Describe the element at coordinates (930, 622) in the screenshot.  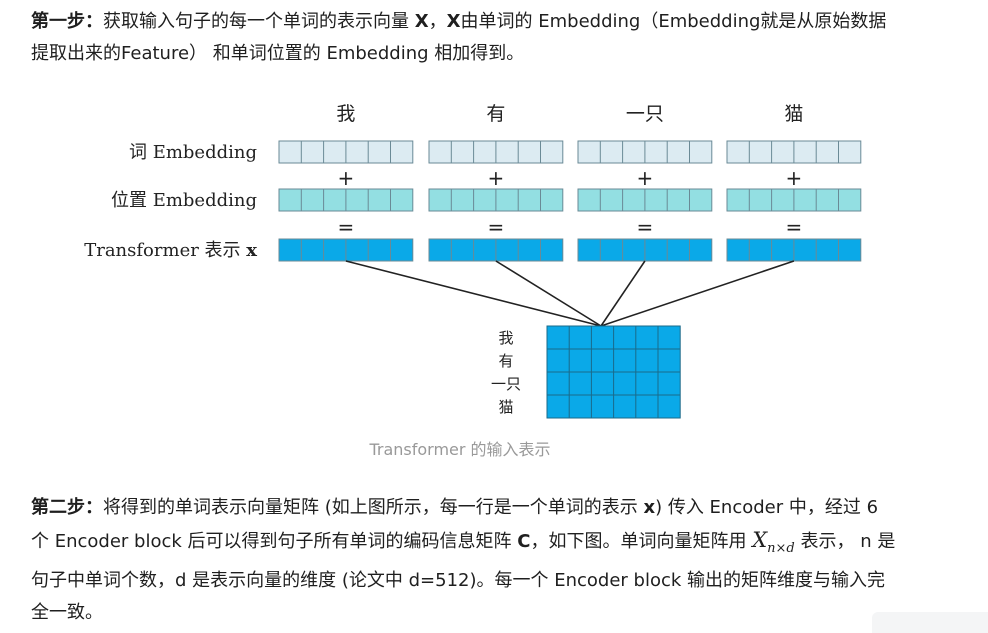
I see `corner-widget` at that location.